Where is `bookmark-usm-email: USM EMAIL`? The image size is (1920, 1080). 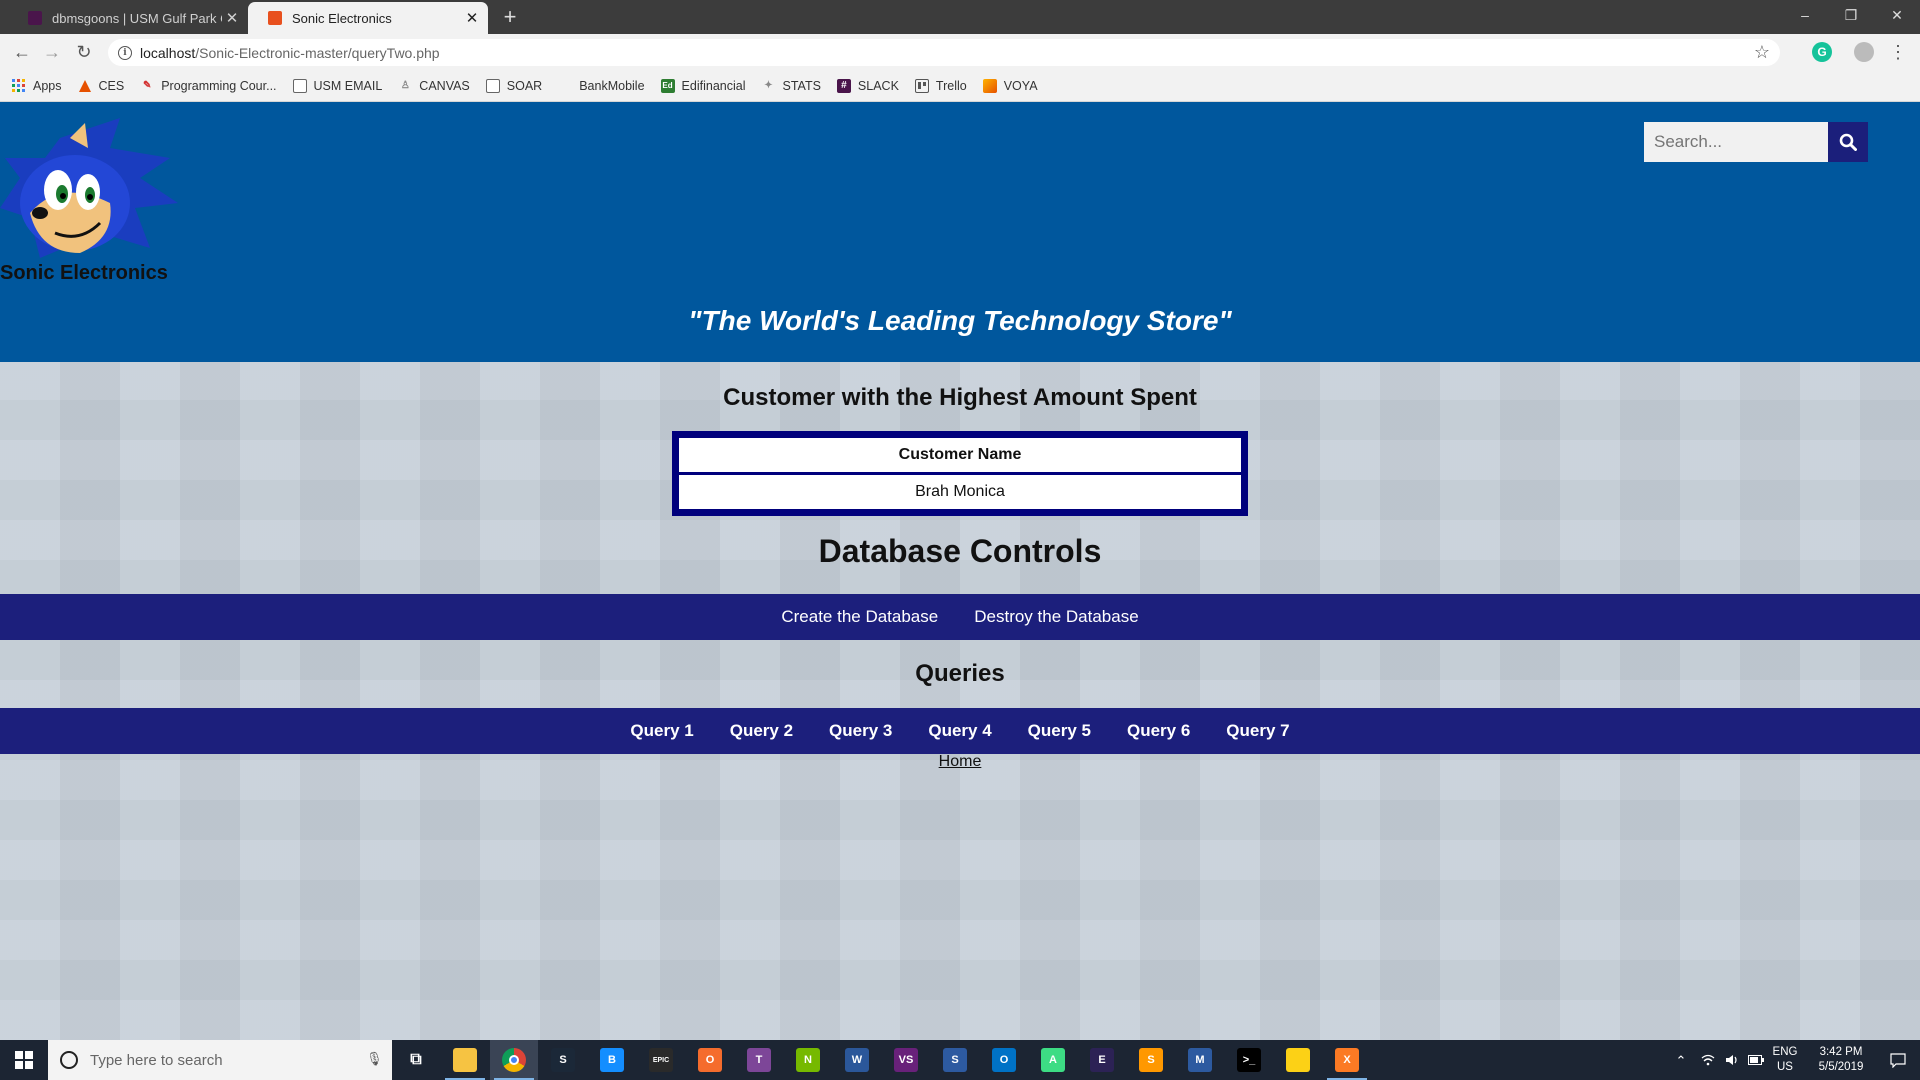
bookmark-usm-email: USM EMAIL is located at coordinates (337, 85).